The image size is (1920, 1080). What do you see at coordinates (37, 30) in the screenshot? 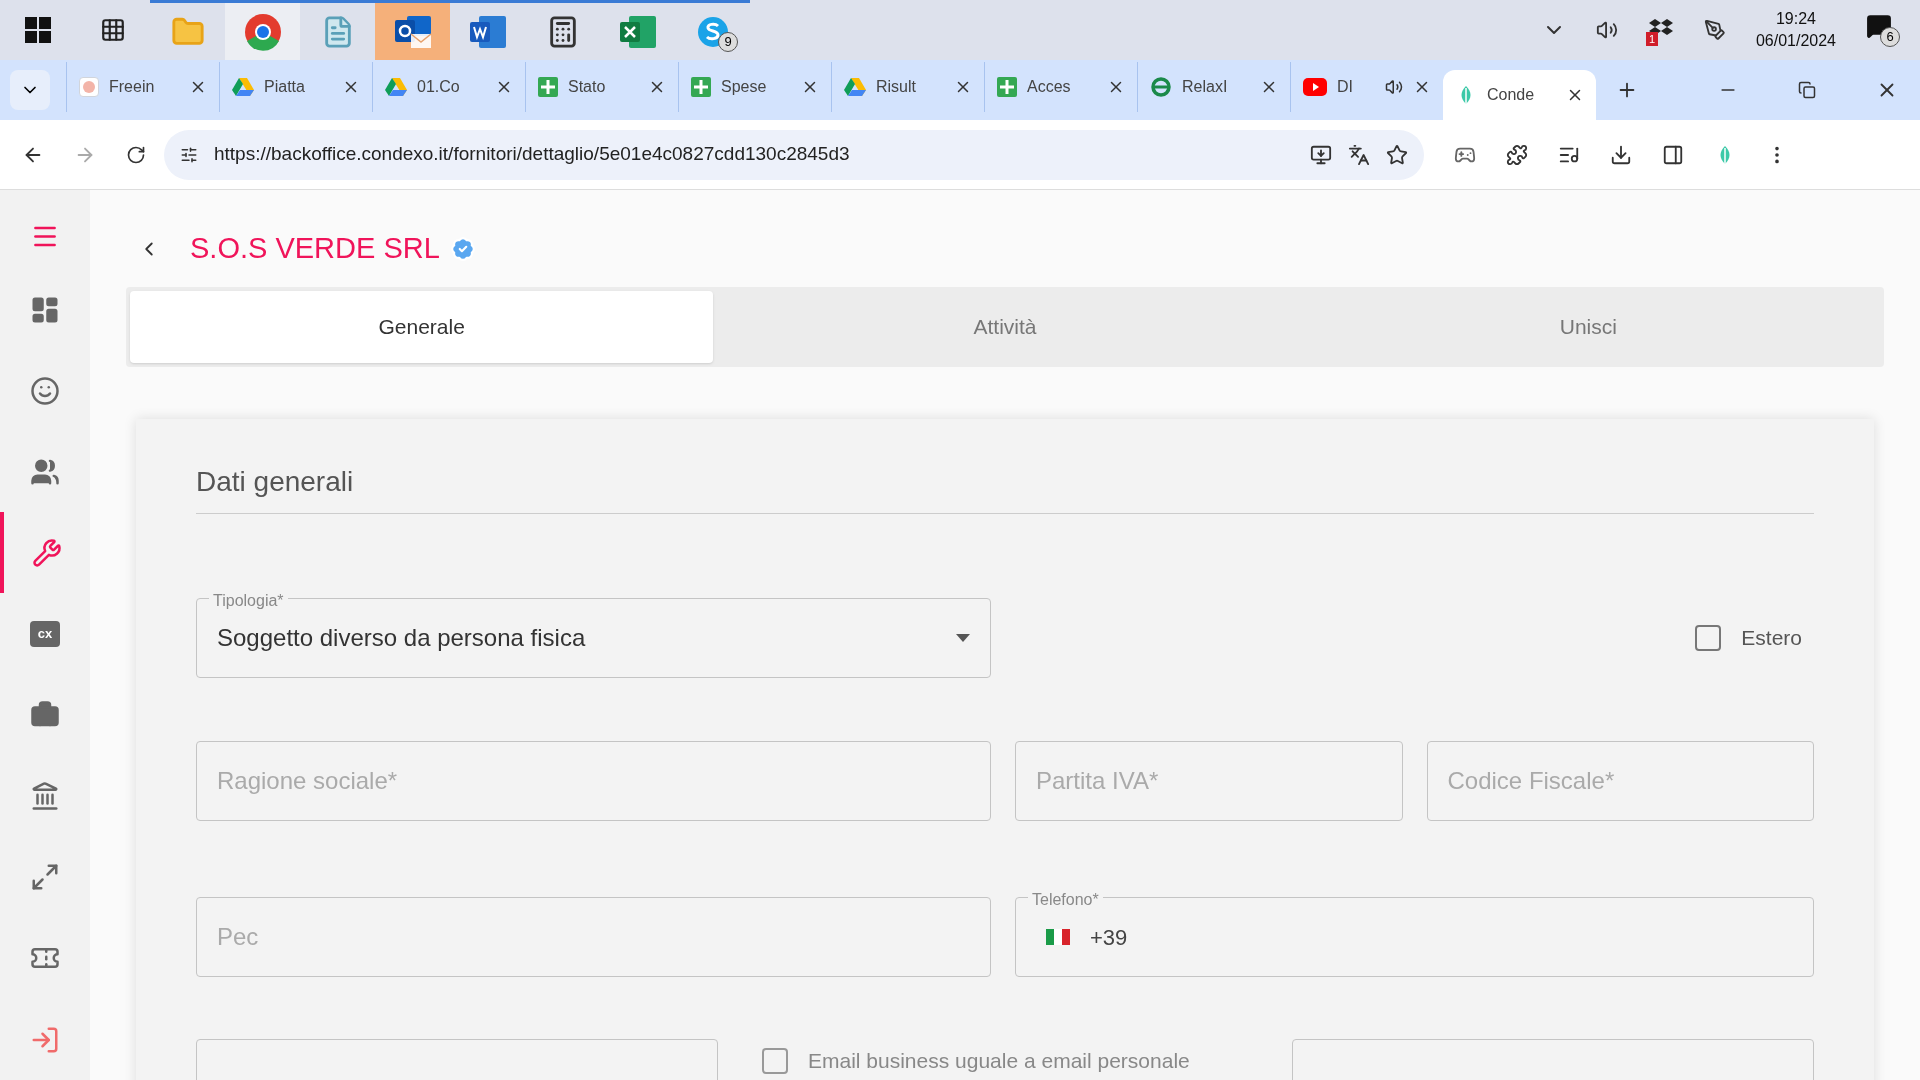
I see `windows-icon` at bounding box center [37, 30].